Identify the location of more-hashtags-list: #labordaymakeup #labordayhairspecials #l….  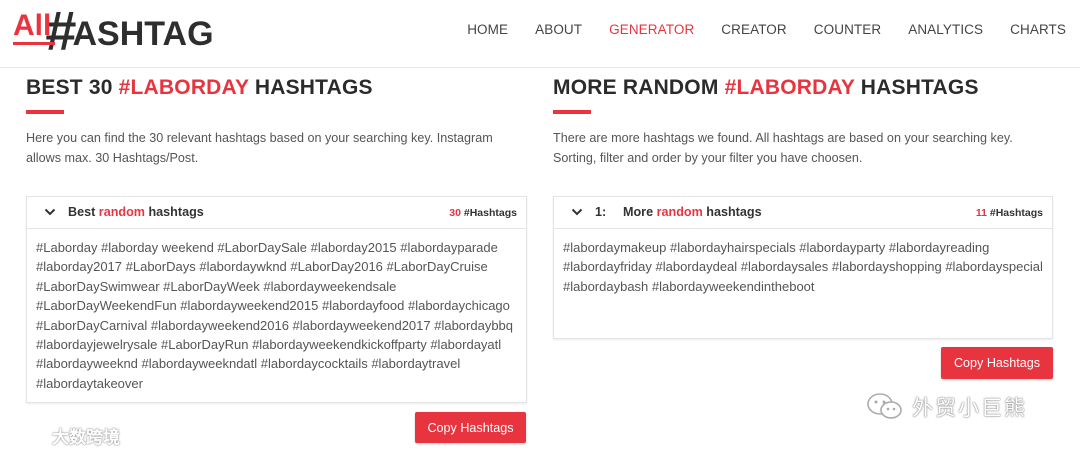
(803, 267).